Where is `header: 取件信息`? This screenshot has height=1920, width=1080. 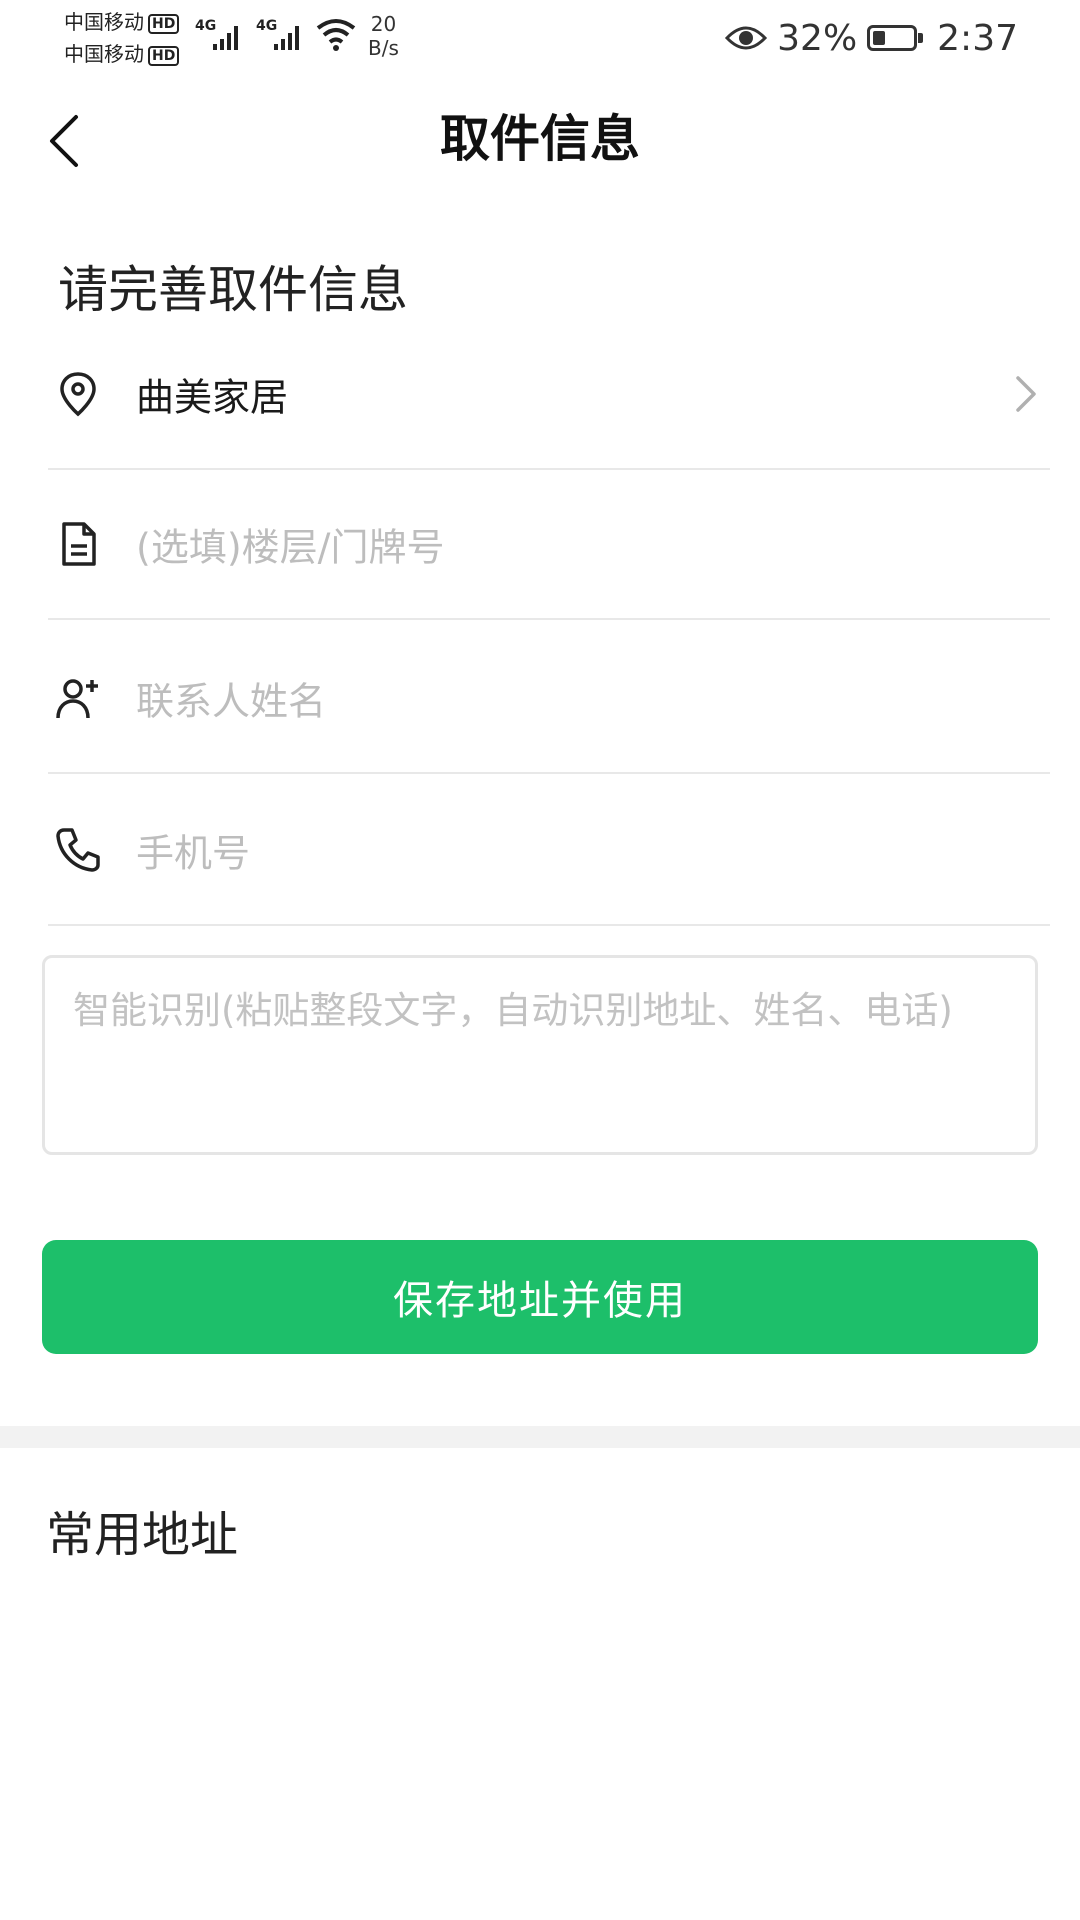
header: 取件信息 is located at coordinates (540, 140).